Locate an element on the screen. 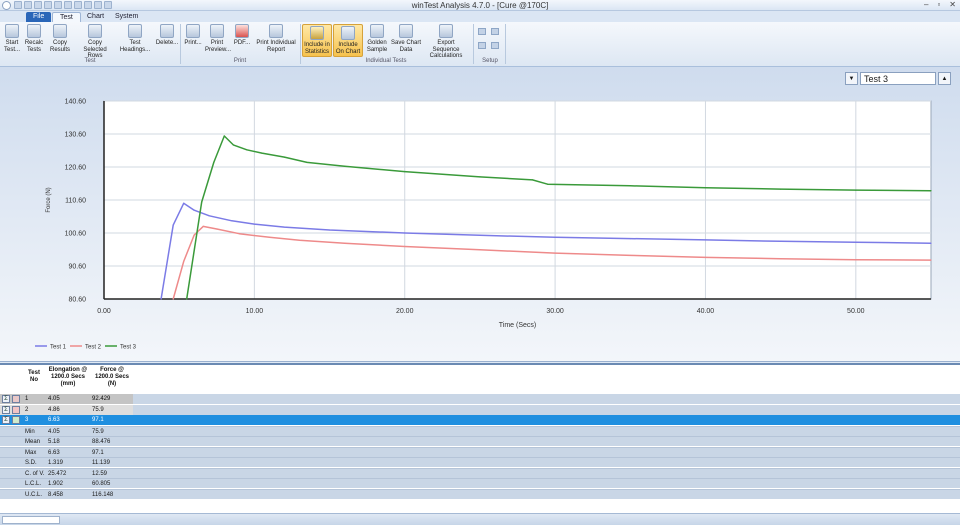 The width and height of the screenshot is (960, 525). x-tick-label: 0.00 is located at coordinates (104, 311).